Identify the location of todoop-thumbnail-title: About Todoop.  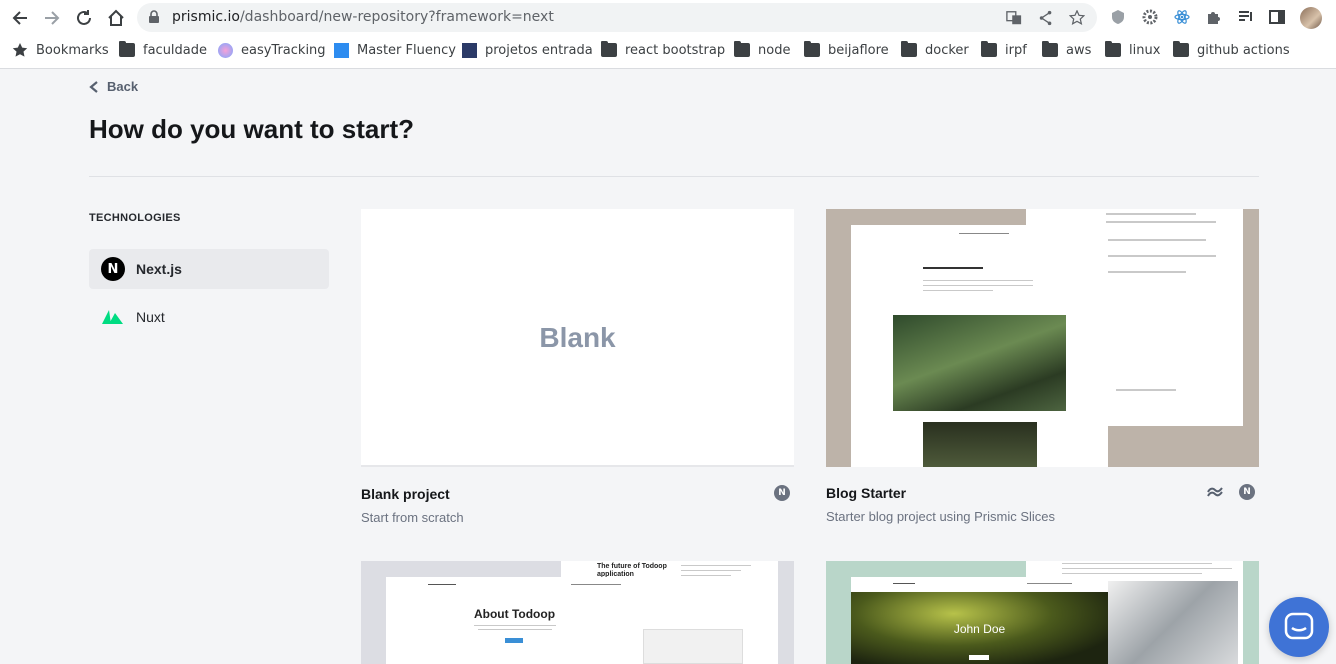
(514, 614).